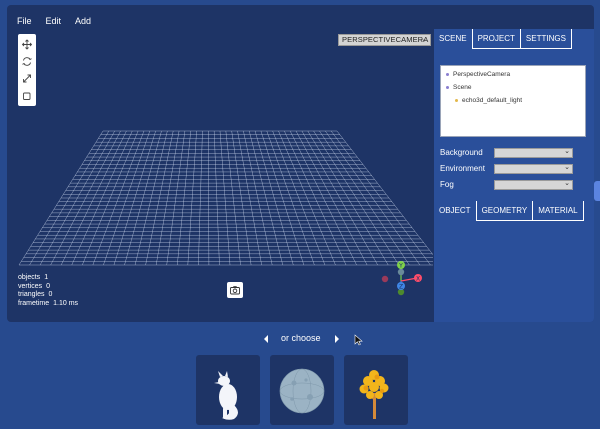 Image resolution: width=600 pixels, height=429 pixels. What do you see at coordinates (46, 277) in the screenshot?
I see `stats-objects-value: 1` at bounding box center [46, 277].